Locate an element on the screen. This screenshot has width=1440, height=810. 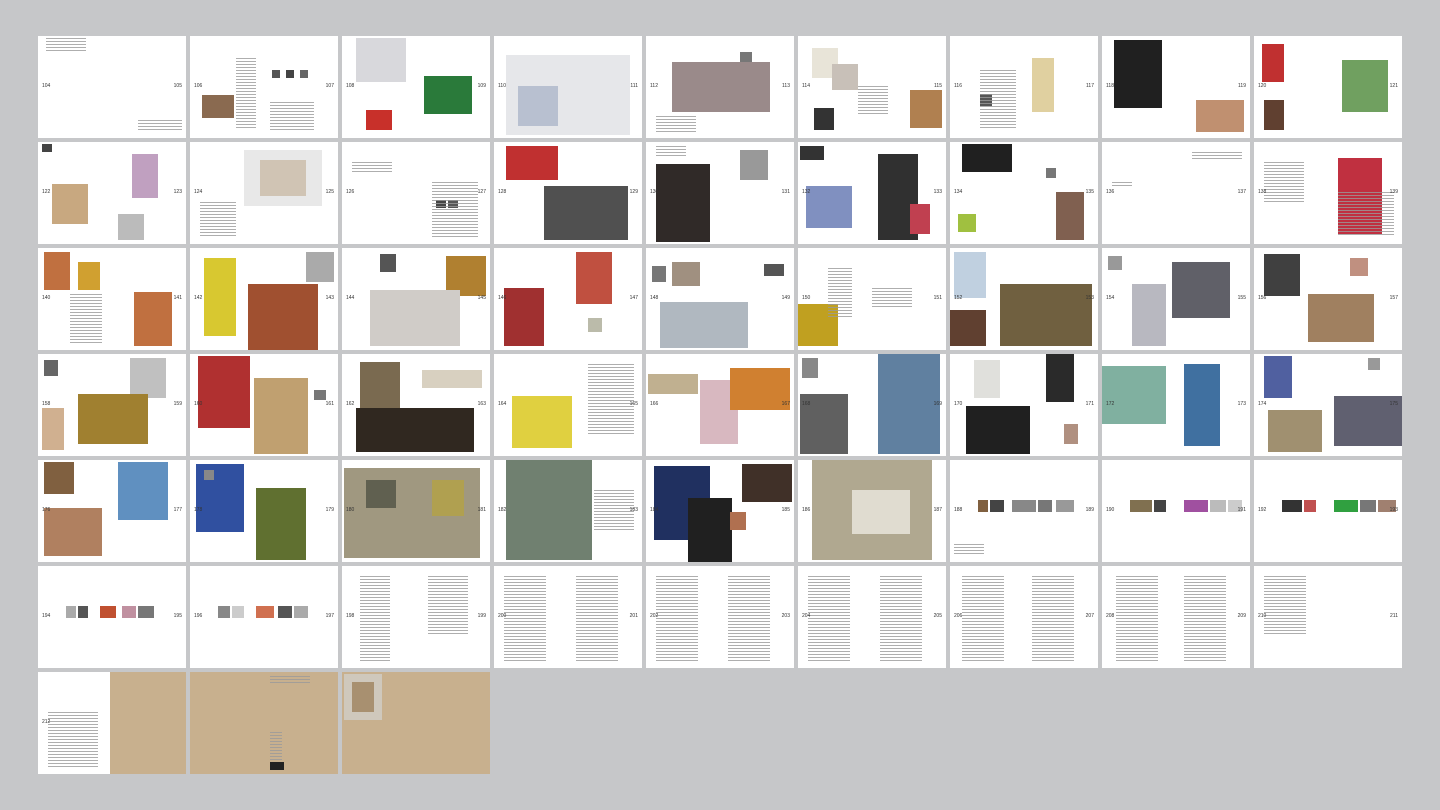
page-number-left: 158 is located at coordinates (46, 404).